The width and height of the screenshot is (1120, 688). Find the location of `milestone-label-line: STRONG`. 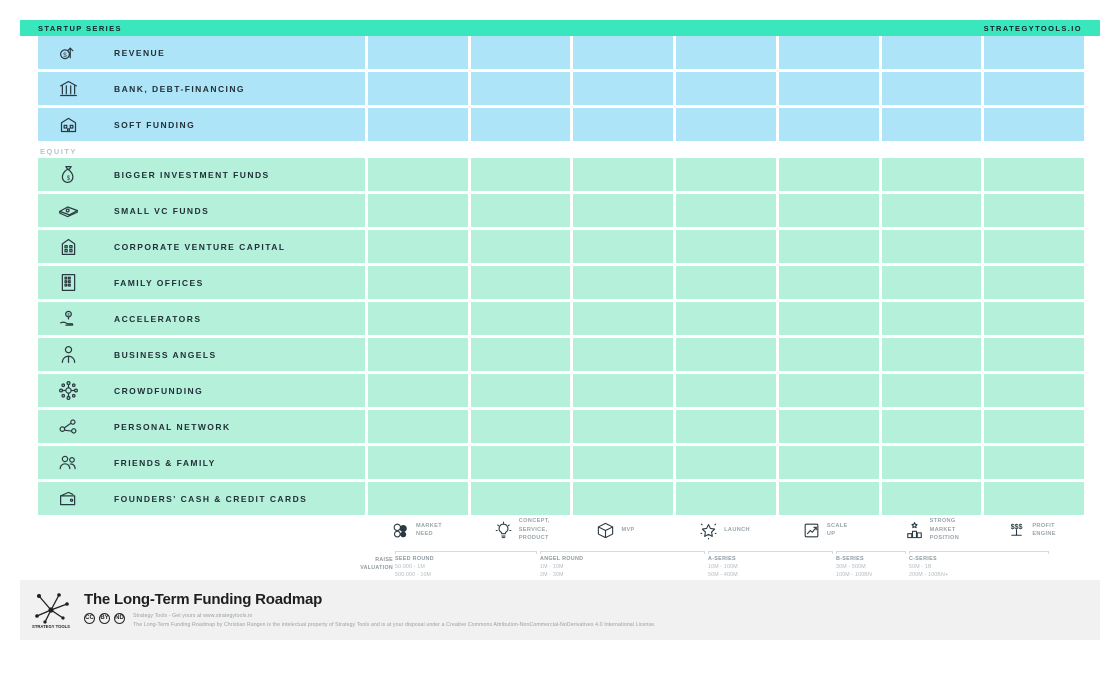

milestone-label-line: STRONG is located at coordinates (942, 521).